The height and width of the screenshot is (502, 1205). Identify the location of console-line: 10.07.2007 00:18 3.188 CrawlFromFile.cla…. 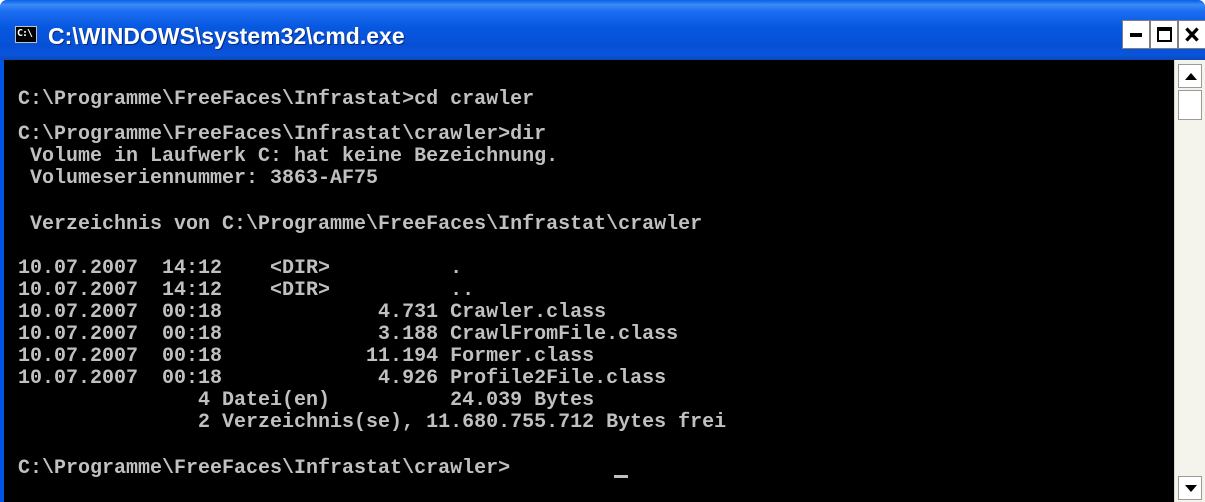
(348, 334).